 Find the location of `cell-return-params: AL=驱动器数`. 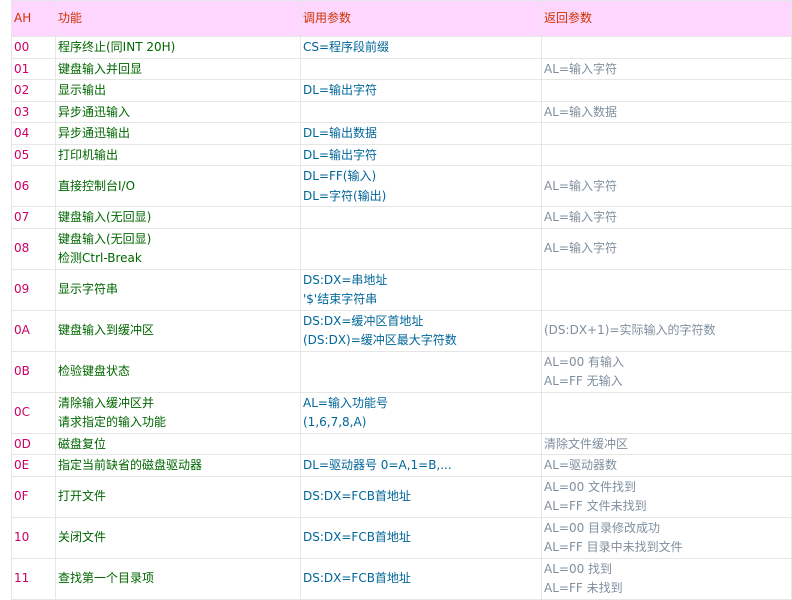

cell-return-params: AL=驱动器数 is located at coordinates (666, 465).